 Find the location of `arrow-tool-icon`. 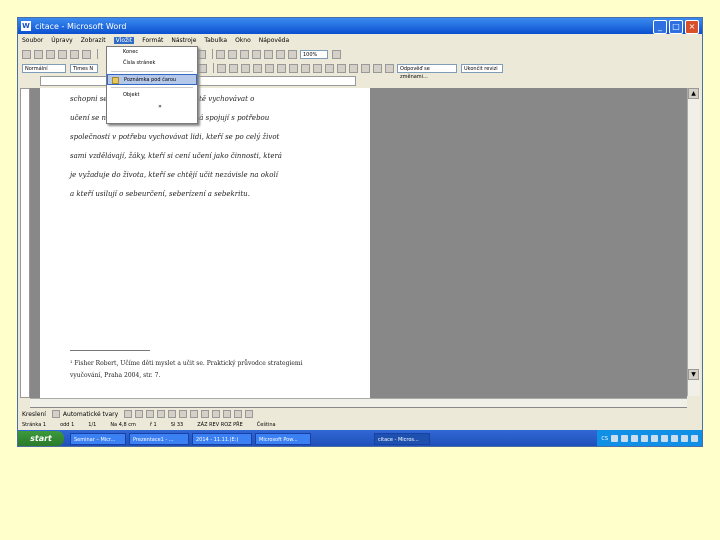

arrow-tool-icon is located at coordinates (139, 414).